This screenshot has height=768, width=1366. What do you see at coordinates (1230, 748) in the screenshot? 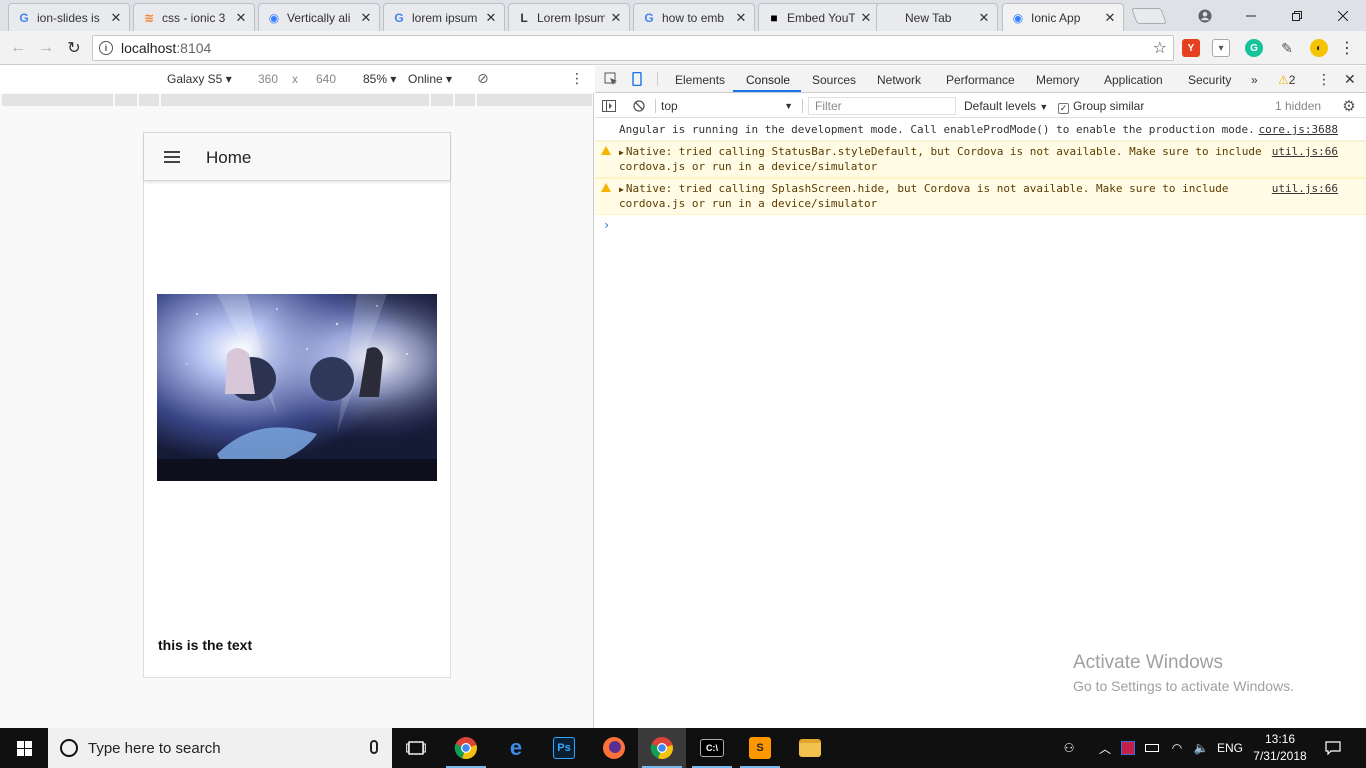
I see `language-indicator: ENG` at bounding box center [1230, 748].